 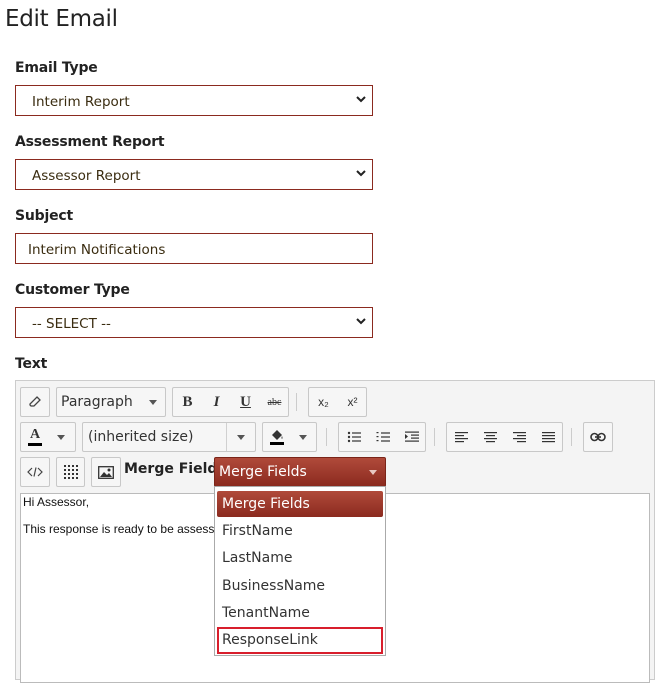 I want to click on table-button, so click(x=70, y=472).